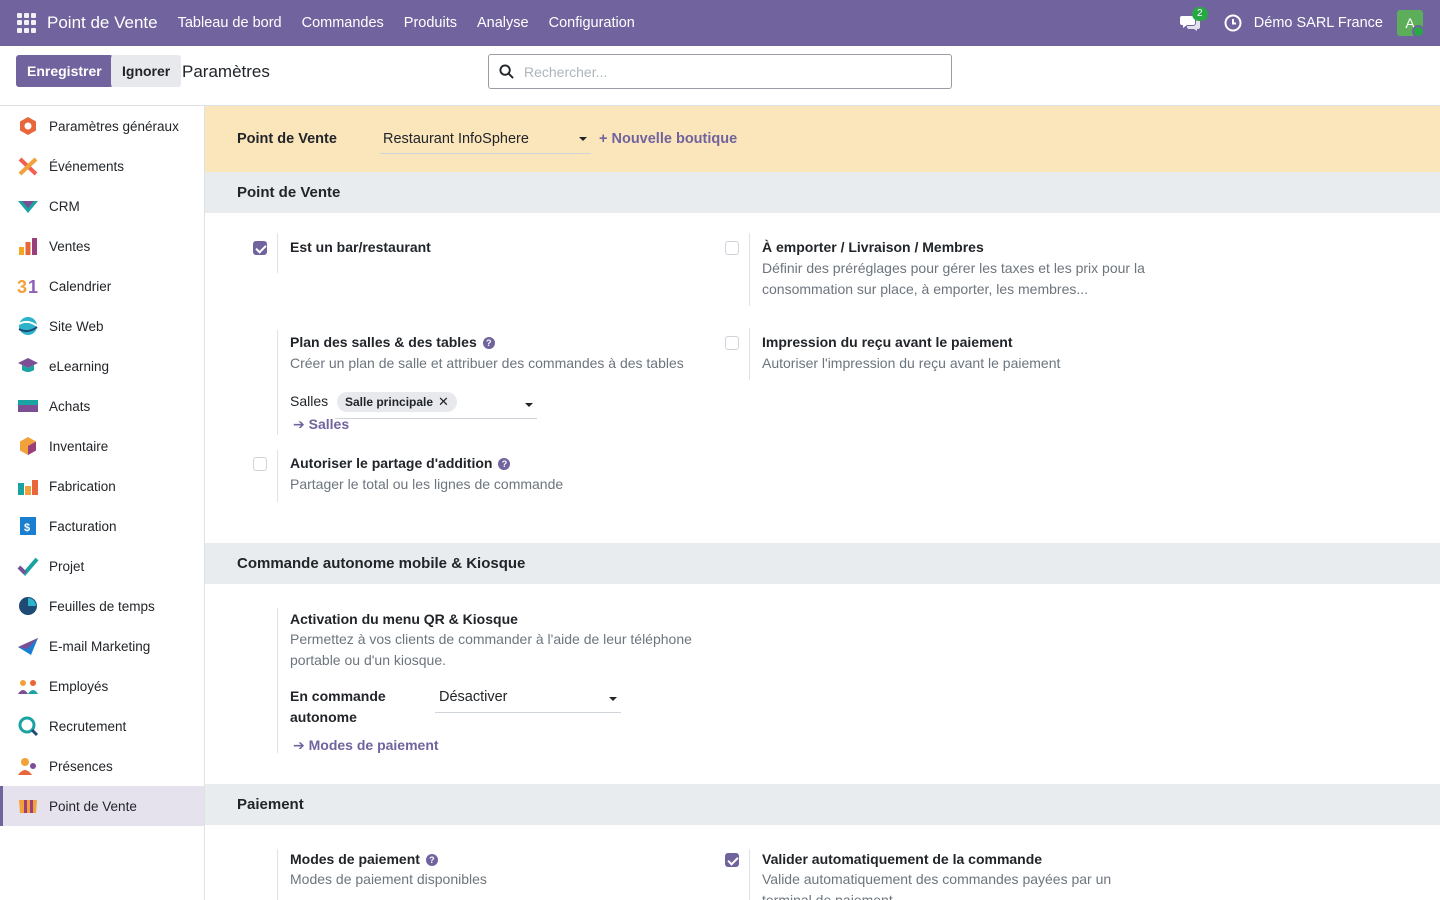 The image size is (1440, 900). I want to click on crm-icon, so click(28, 206).